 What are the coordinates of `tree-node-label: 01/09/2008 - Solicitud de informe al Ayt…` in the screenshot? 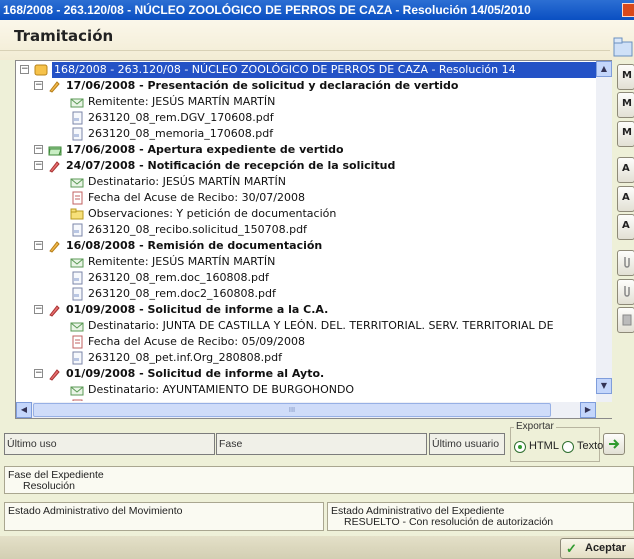 It's located at (195, 373).